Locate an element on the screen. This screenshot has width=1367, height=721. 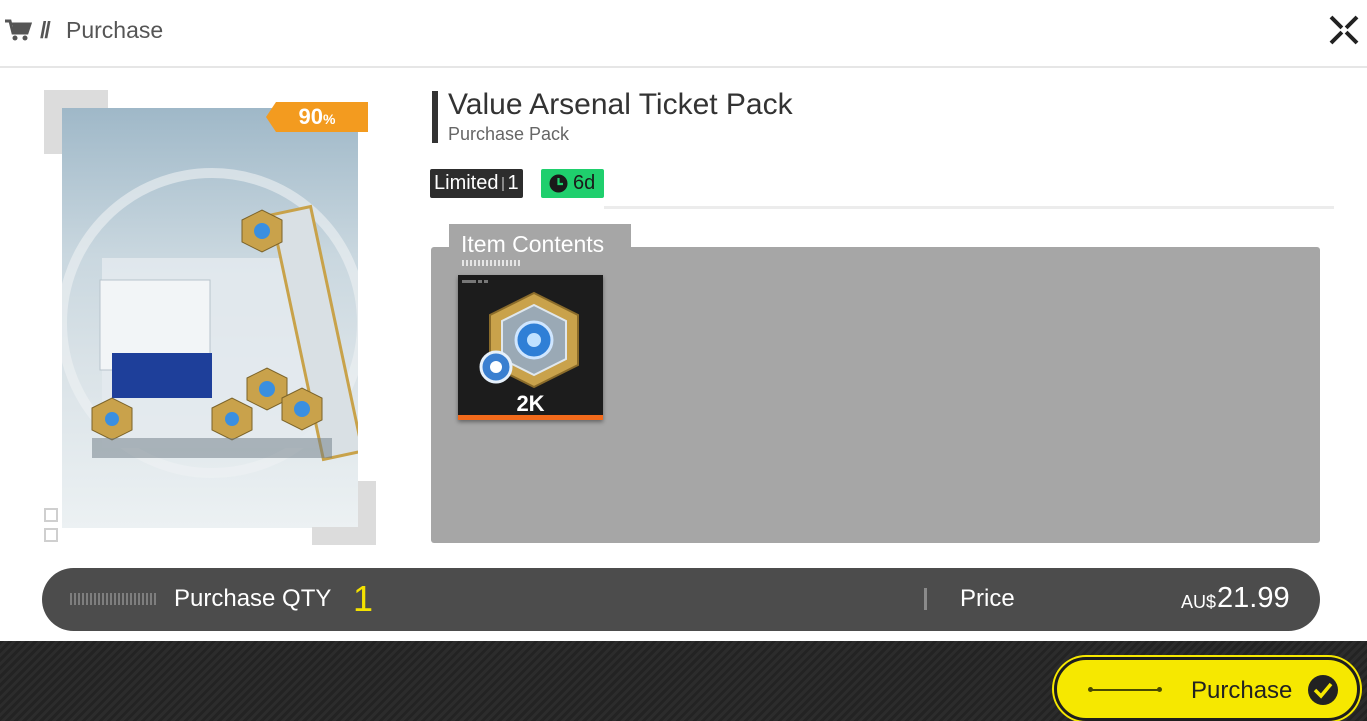
page-title: Purchase is located at coordinates (115, 30).